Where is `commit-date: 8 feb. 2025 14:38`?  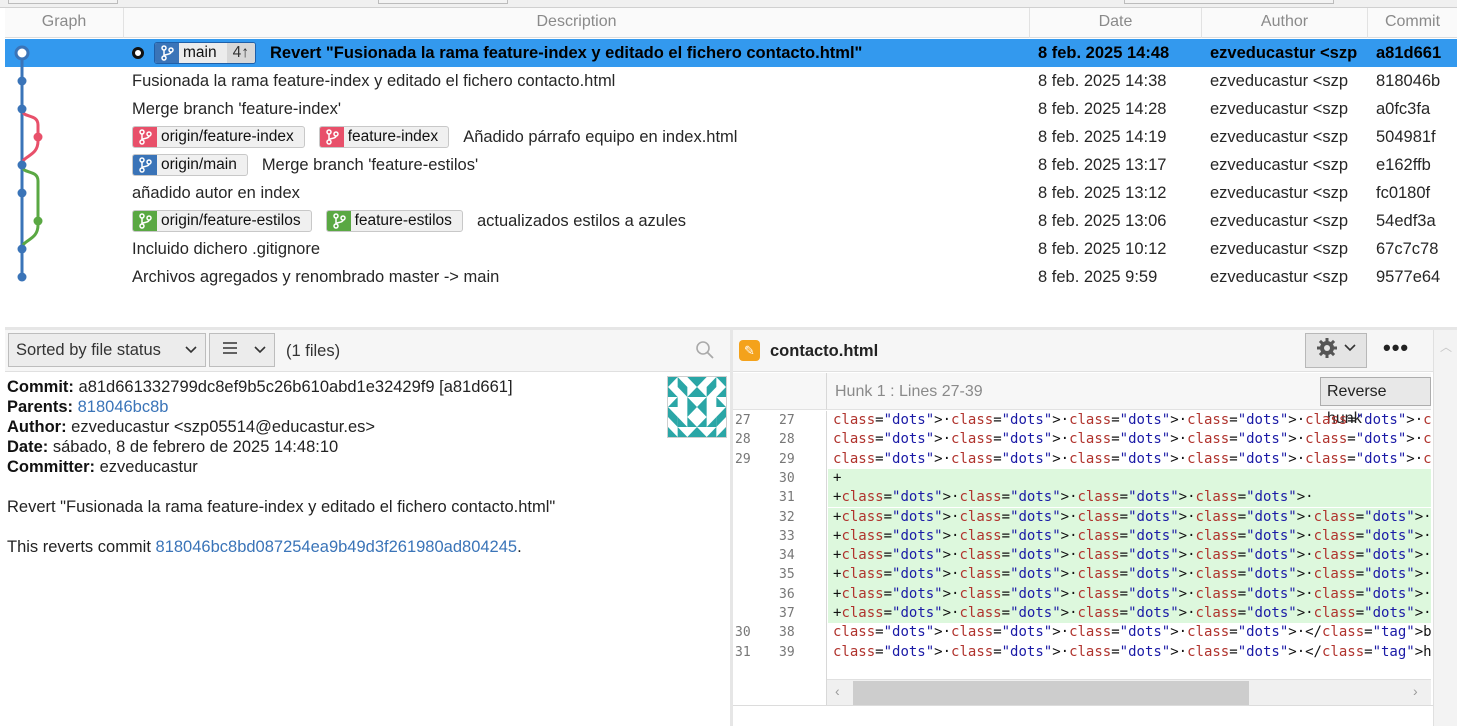
commit-date: 8 feb. 2025 14:38 is located at coordinates (1102, 81).